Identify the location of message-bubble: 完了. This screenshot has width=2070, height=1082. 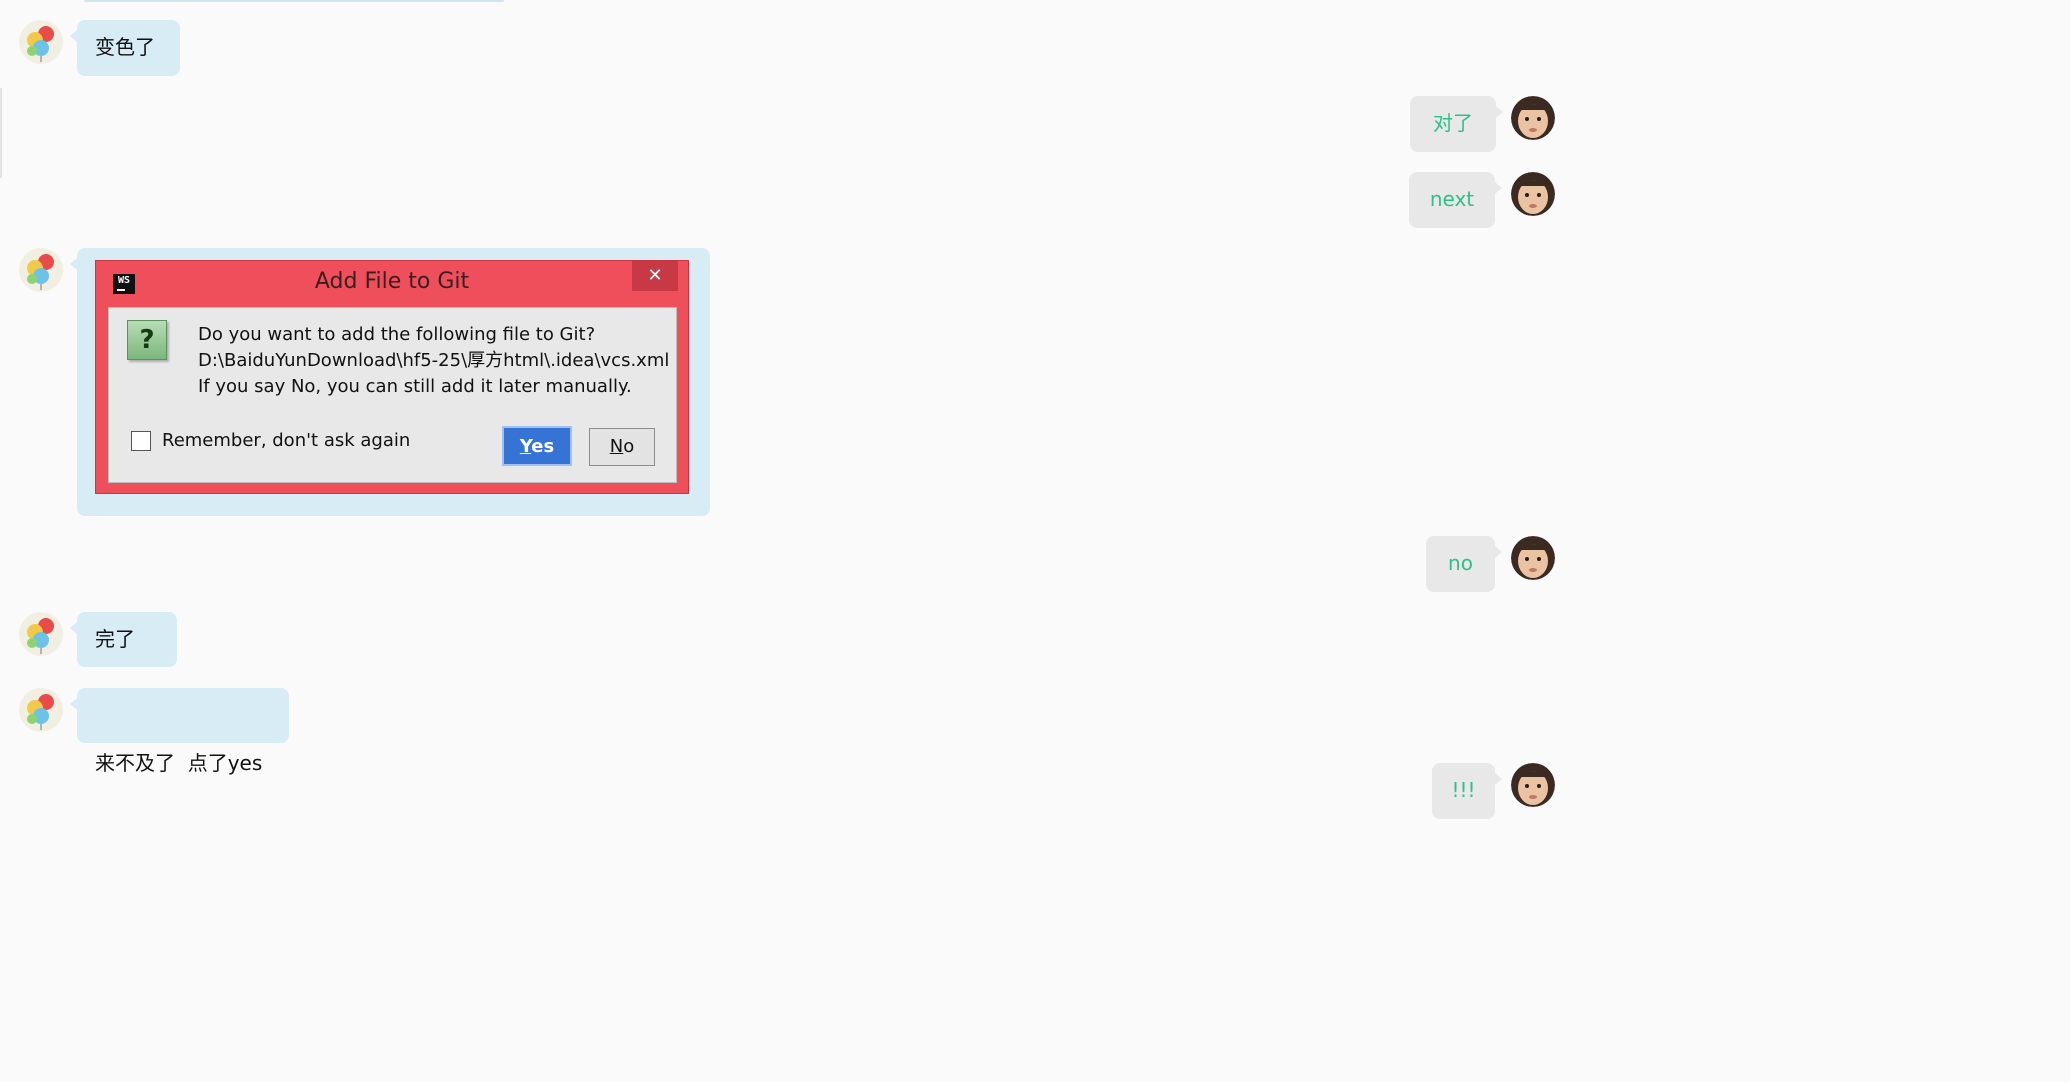
(123, 639).